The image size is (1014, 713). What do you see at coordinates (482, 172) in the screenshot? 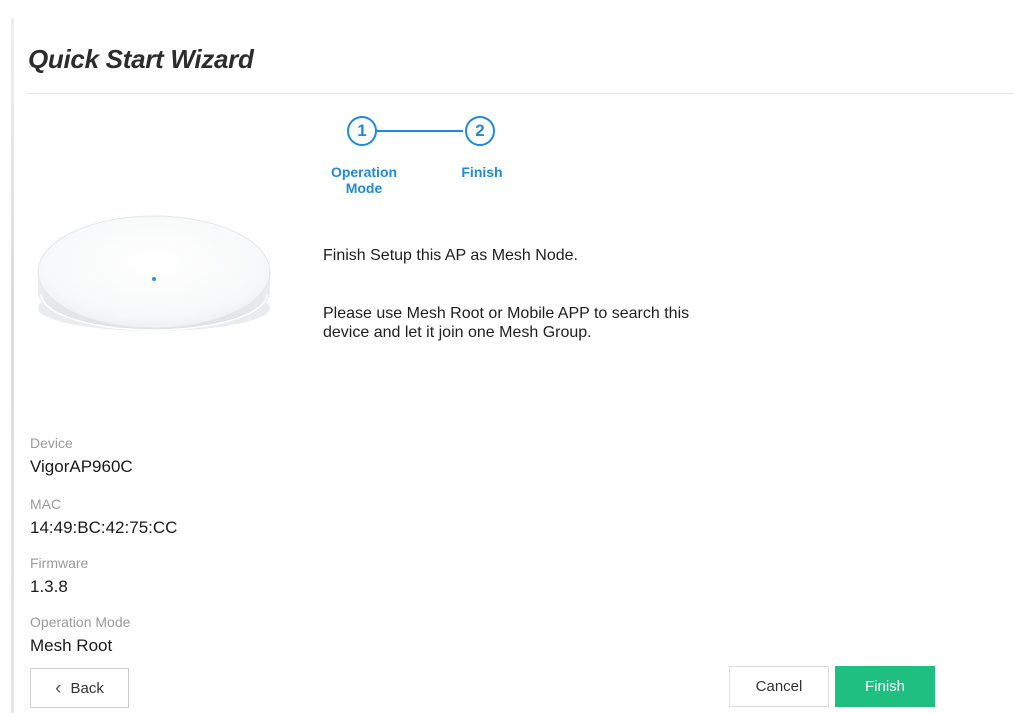
I see `step-2-label: Finish` at bounding box center [482, 172].